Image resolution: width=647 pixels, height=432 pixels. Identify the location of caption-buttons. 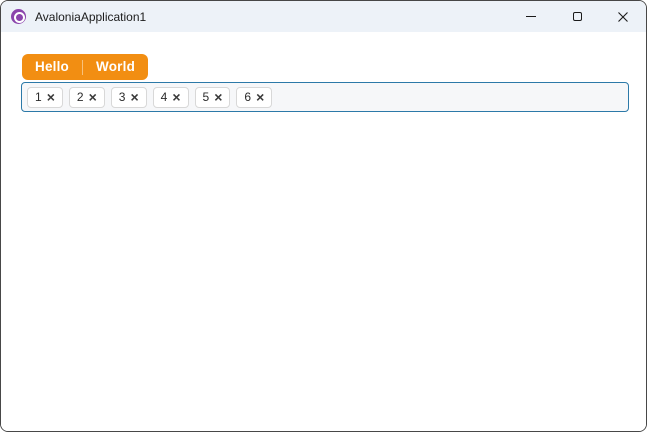
(577, 16).